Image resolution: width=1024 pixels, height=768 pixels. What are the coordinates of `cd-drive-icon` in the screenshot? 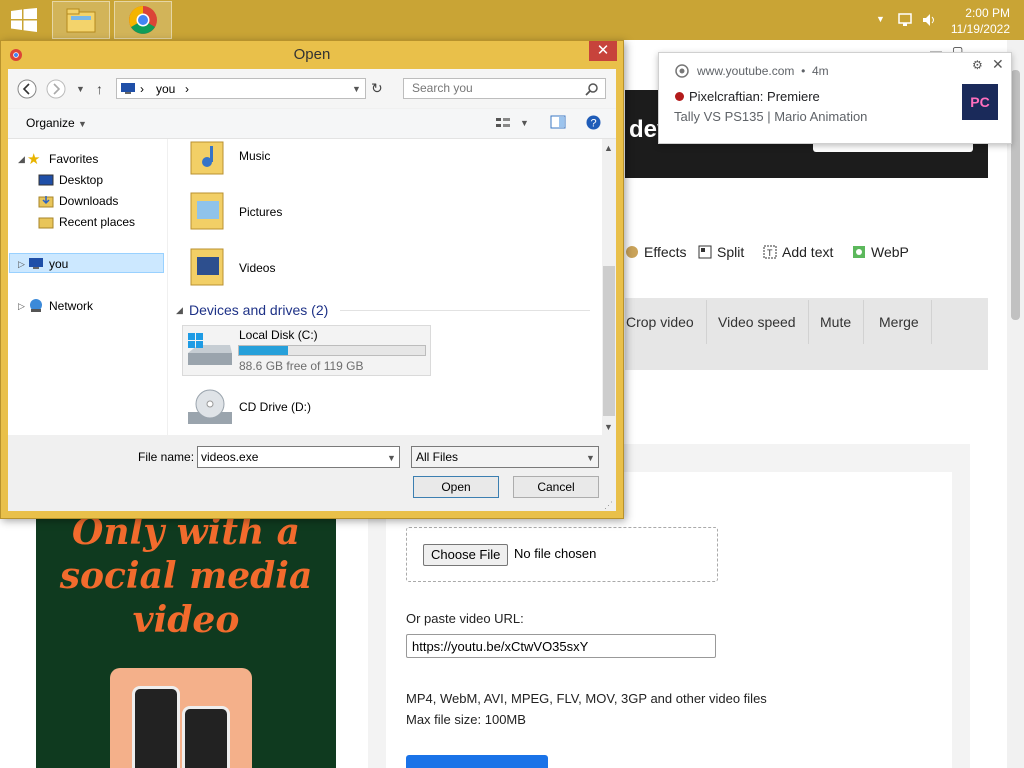 It's located at (210, 409).